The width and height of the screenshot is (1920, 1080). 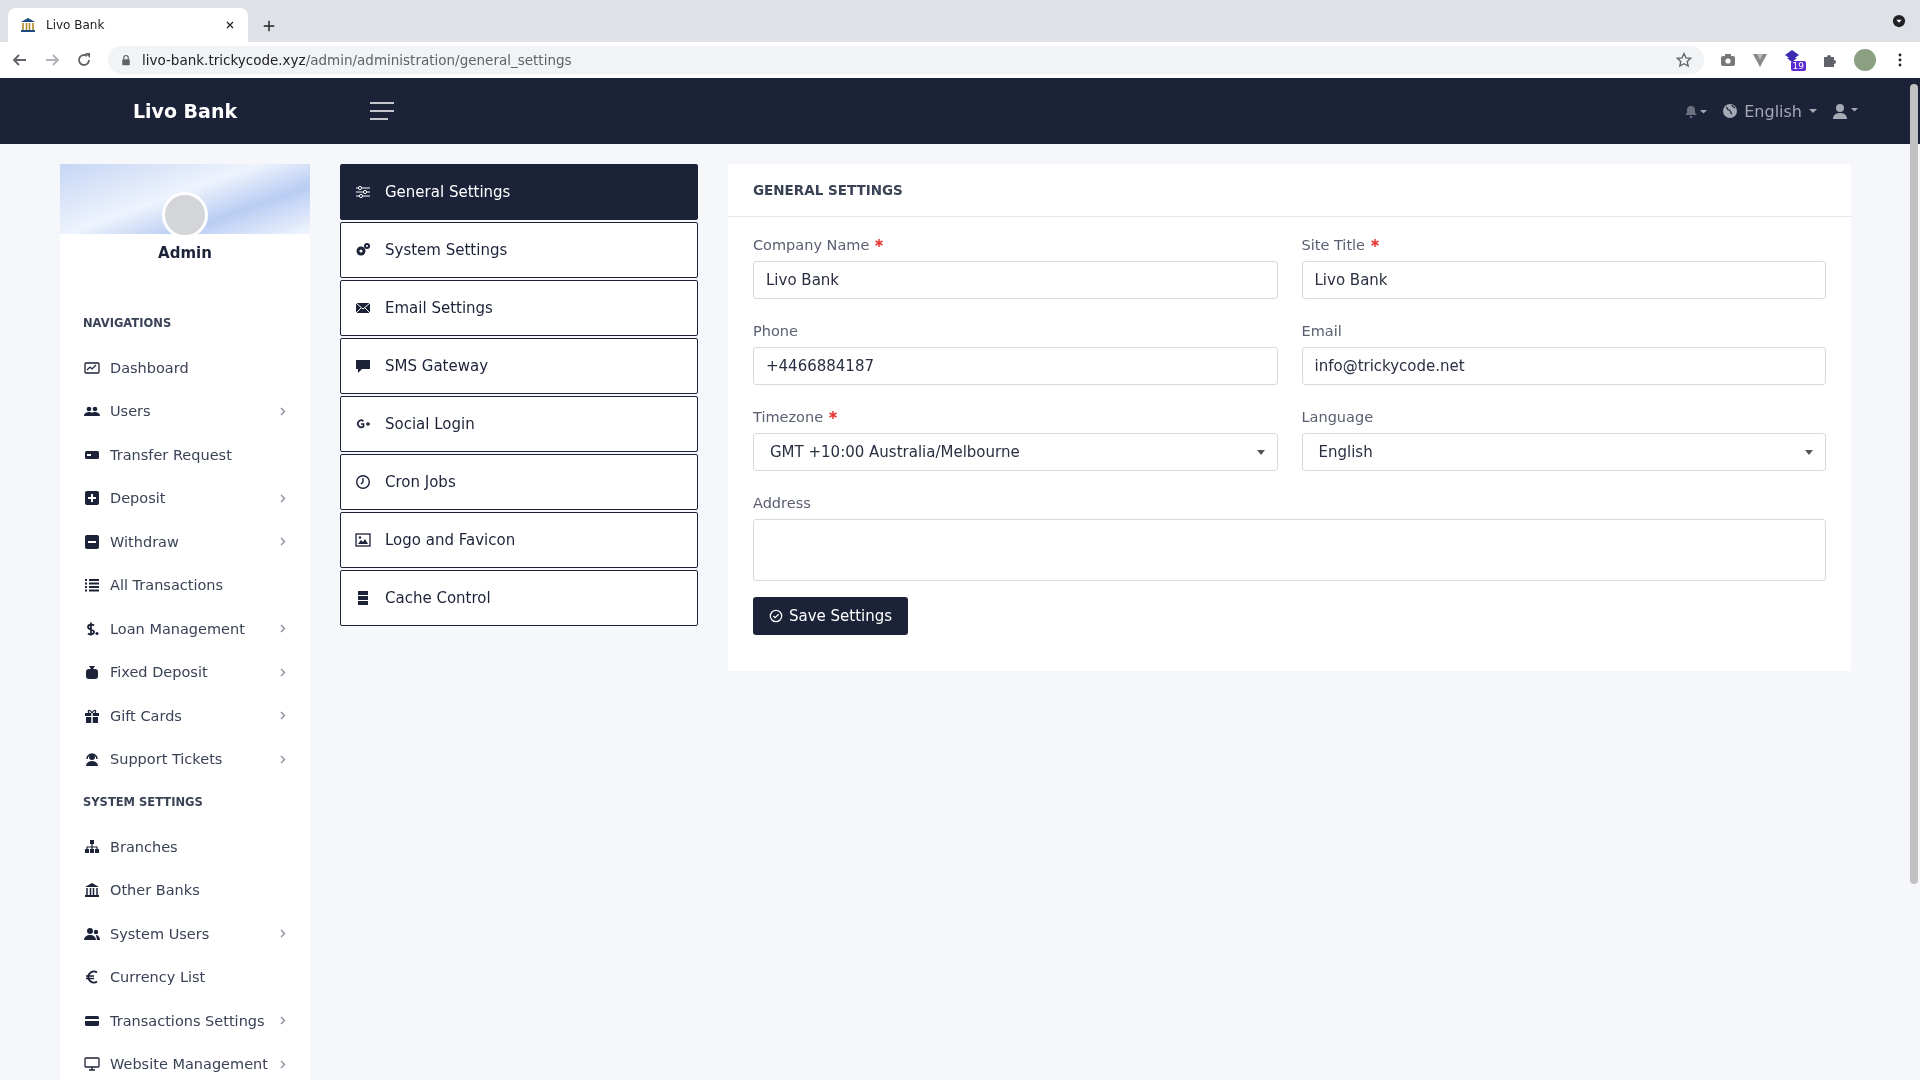 I want to click on field-label: Company Name, so click(x=811, y=245).